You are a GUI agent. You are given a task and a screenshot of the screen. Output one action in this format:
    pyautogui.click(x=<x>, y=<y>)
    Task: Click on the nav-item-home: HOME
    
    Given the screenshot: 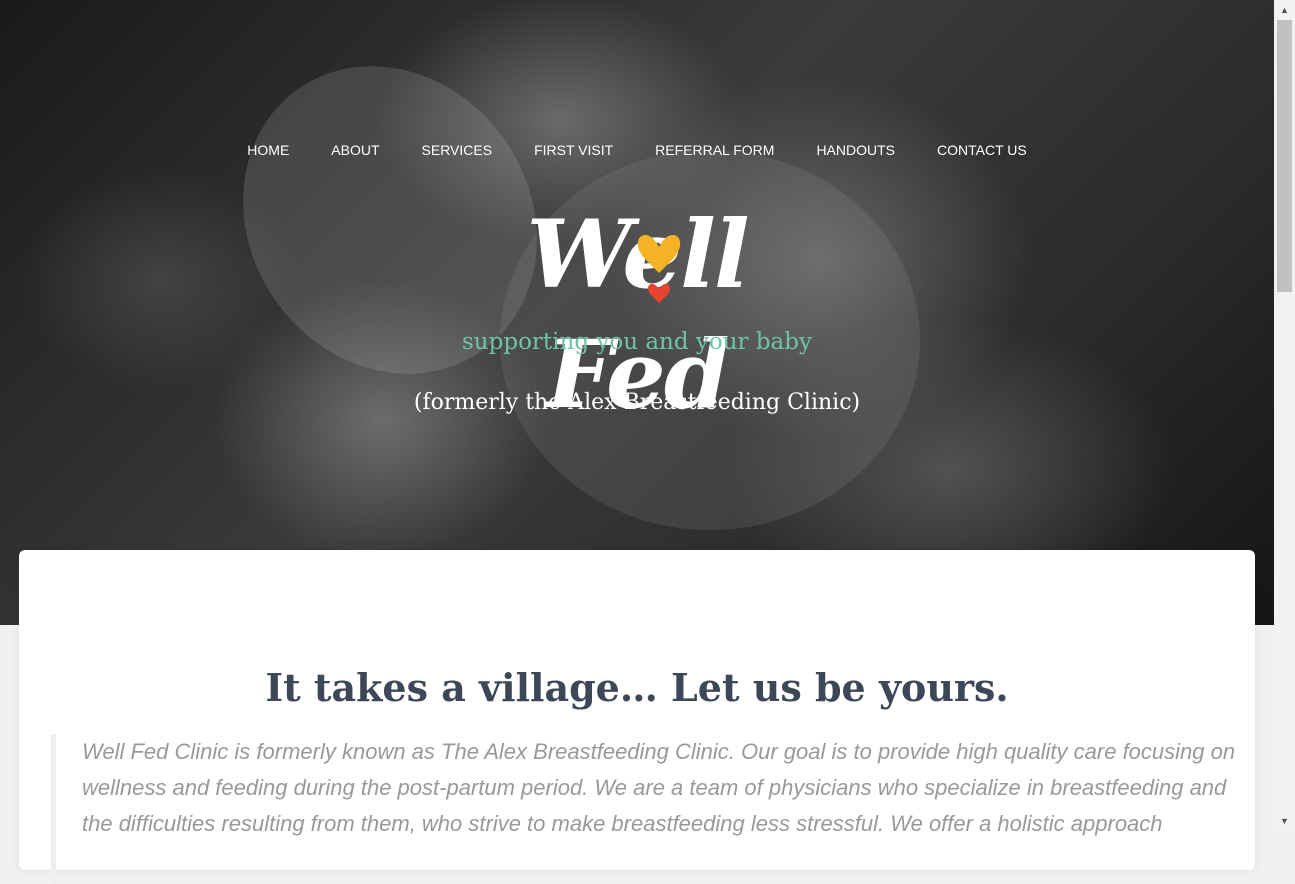 What is the action you would take?
    pyautogui.click(x=268, y=150)
    